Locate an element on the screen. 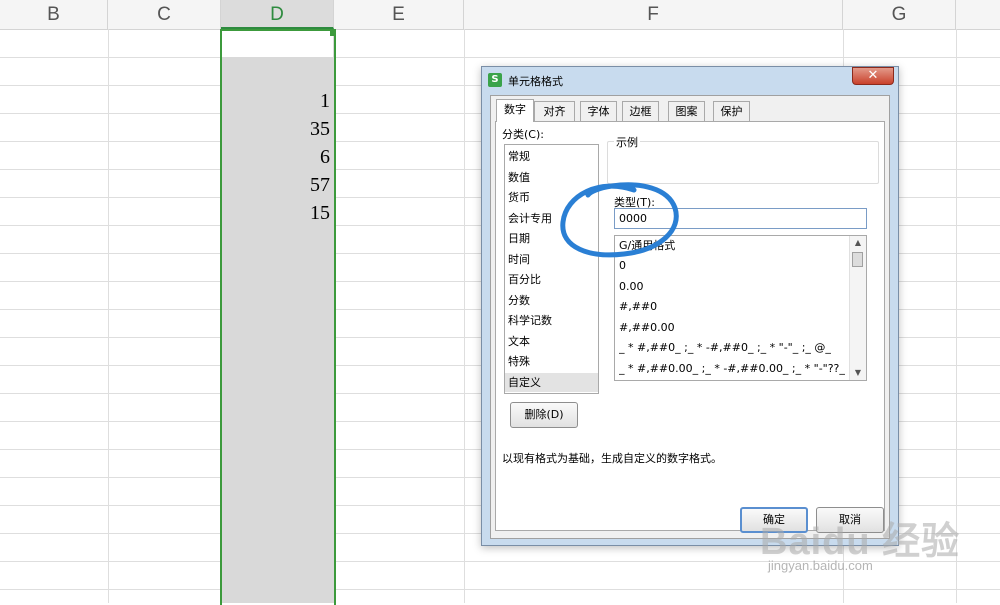  close-icon: ✕ is located at coordinates (873, 75).